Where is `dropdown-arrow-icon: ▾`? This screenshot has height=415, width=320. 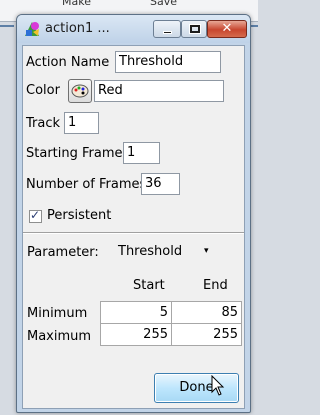 dropdown-arrow-icon: ▾ is located at coordinates (206, 251).